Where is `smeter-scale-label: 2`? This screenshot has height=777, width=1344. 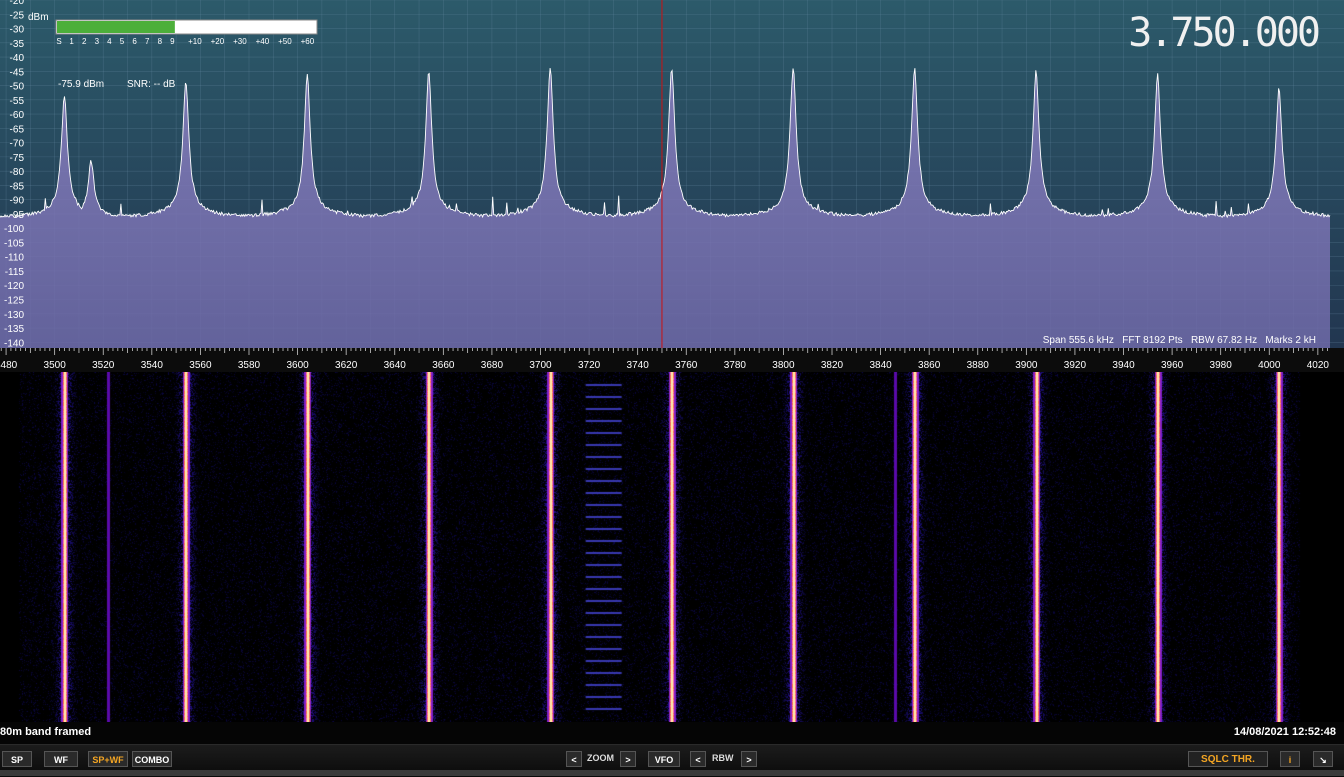
smeter-scale-label: 2 is located at coordinates (84, 41).